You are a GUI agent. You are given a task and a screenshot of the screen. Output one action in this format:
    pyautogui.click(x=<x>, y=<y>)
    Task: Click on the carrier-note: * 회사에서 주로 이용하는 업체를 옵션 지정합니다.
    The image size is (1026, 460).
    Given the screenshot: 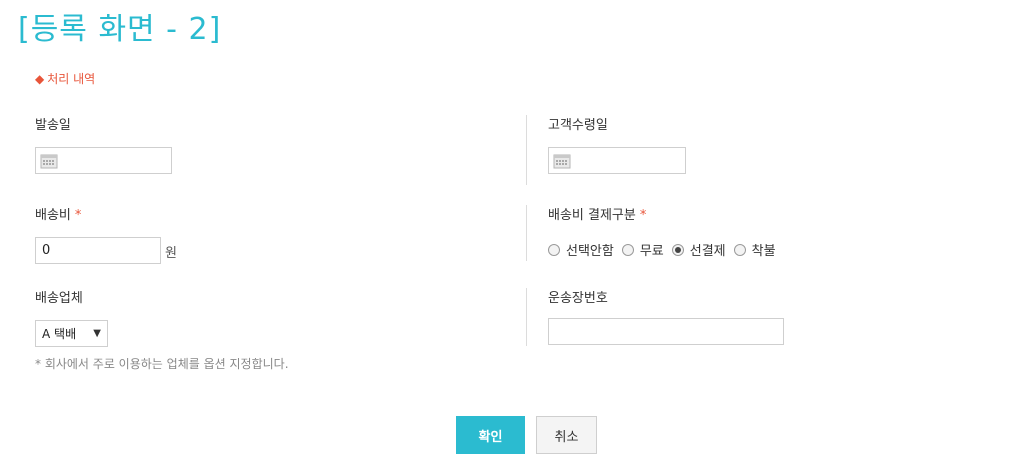 What is the action you would take?
    pyautogui.click(x=162, y=364)
    